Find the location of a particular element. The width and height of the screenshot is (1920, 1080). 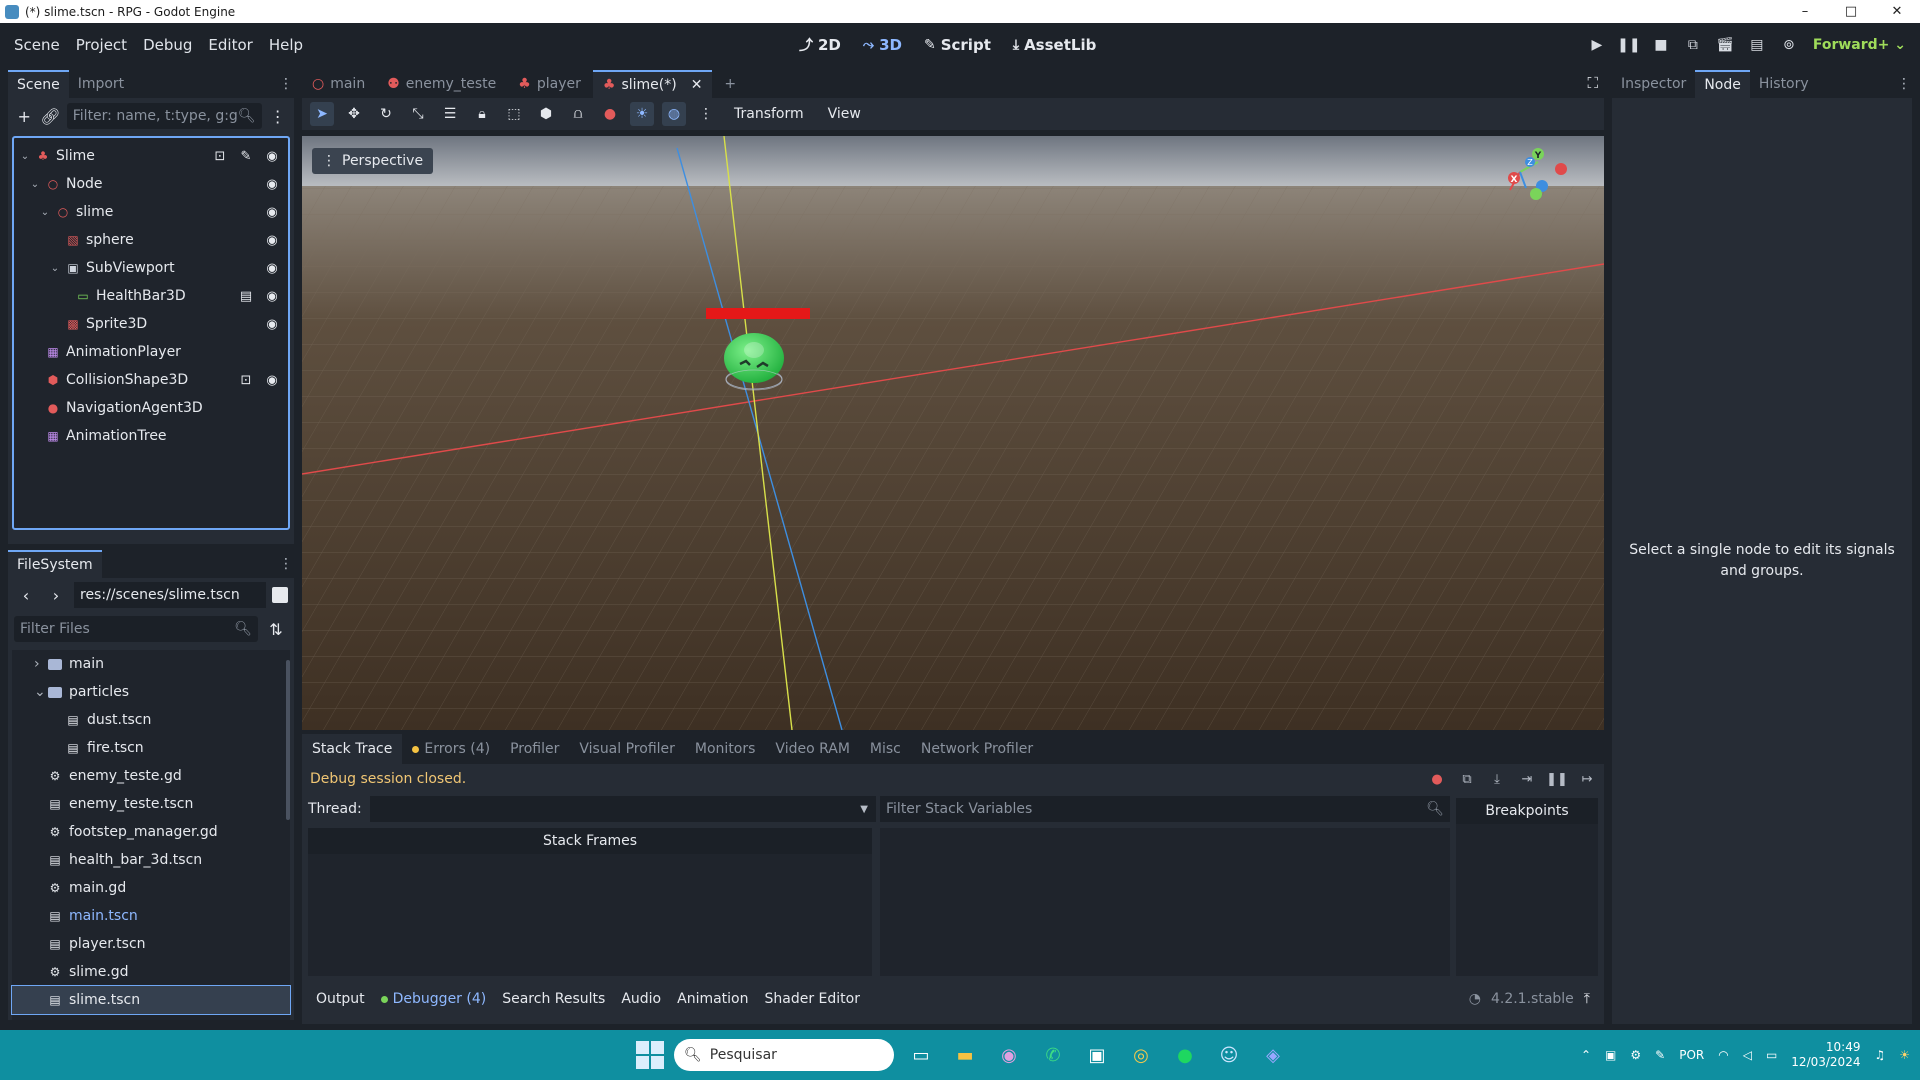

scene-tab: ⚉ enemy_teste is located at coordinates (441, 84).